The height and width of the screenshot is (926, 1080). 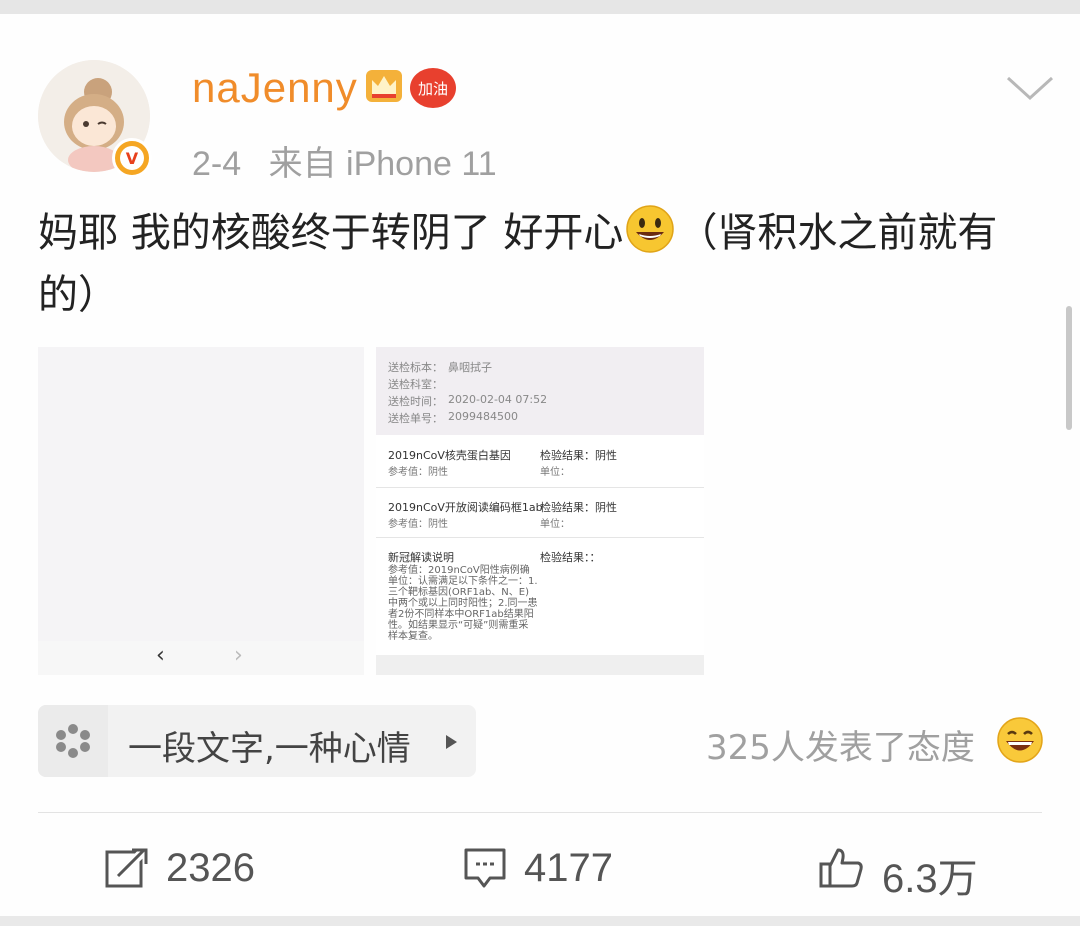 What do you see at coordinates (415, 367) in the screenshot?
I see `report-sample-label: 送检标本：` at bounding box center [415, 367].